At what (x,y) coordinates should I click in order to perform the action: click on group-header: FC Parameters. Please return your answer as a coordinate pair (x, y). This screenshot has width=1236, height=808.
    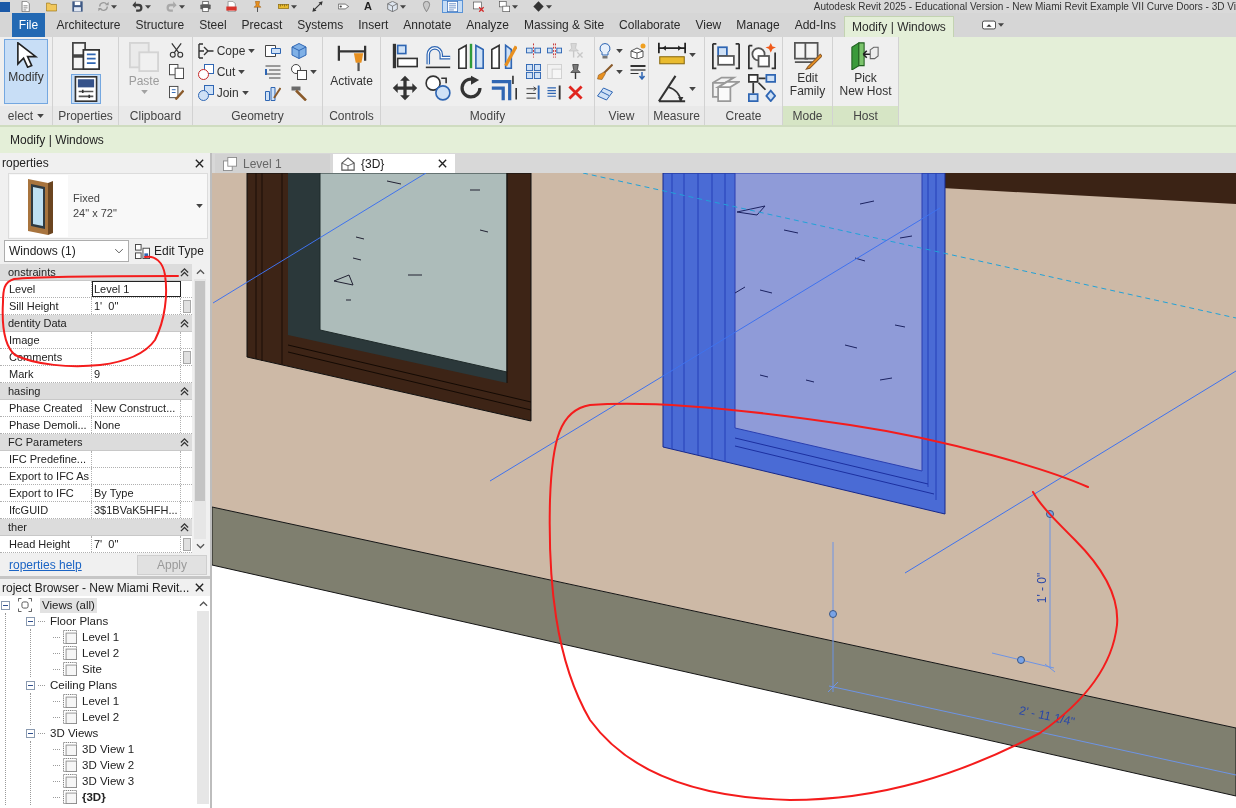
    Looking at the image, I should click on (96, 442).